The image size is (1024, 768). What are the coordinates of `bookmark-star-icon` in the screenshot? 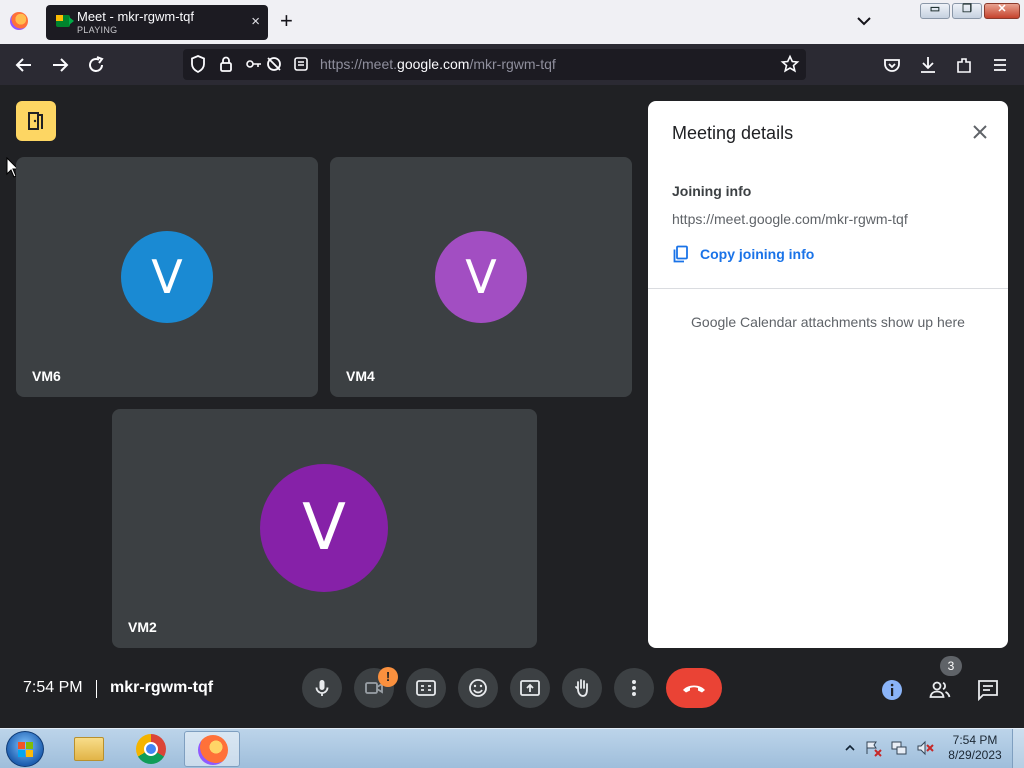 It's located at (790, 64).